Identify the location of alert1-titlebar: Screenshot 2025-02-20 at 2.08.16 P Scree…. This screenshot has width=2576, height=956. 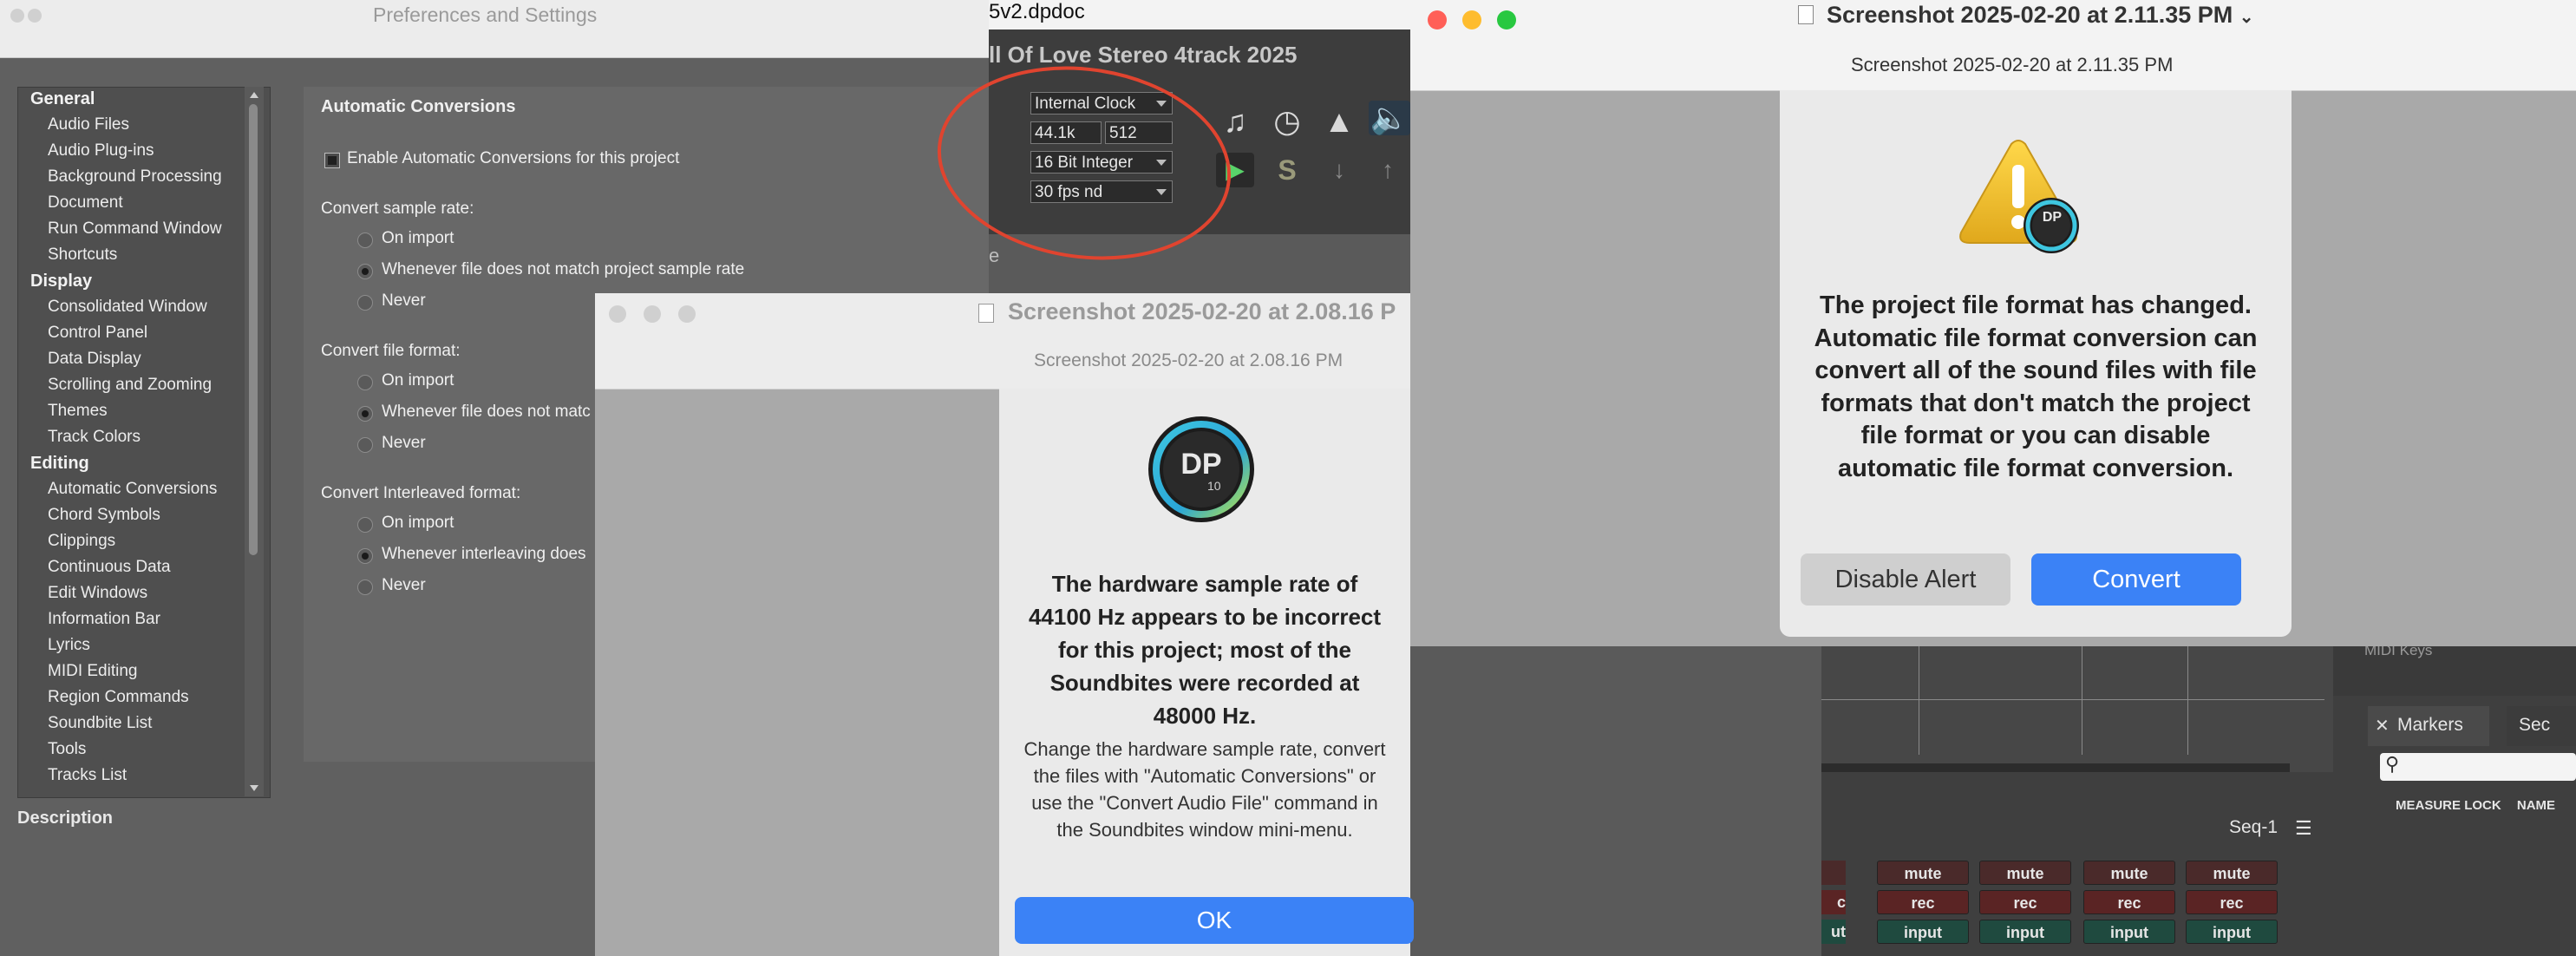
(1002, 341).